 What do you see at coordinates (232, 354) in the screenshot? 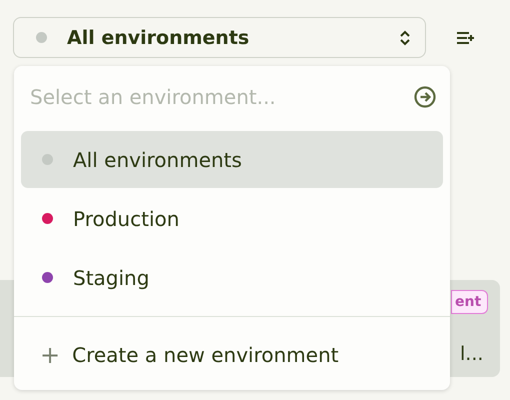
I see `create-environment-button: + Create a new environment` at bounding box center [232, 354].